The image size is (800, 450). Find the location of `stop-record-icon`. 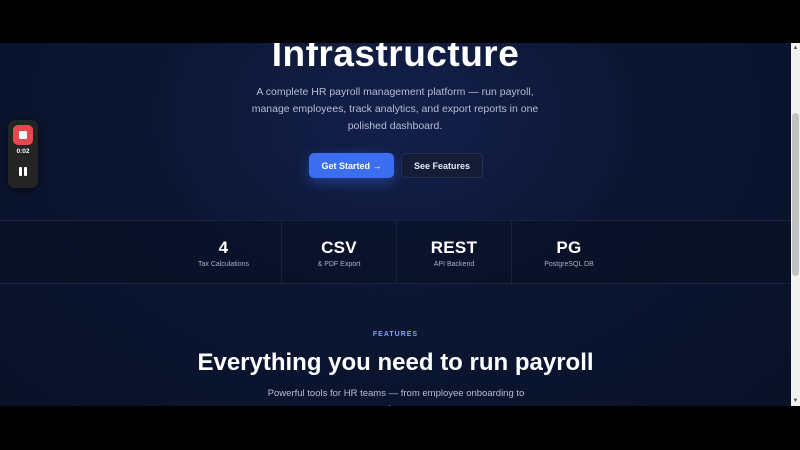

stop-record-icon is located at coordinates (23, 135).